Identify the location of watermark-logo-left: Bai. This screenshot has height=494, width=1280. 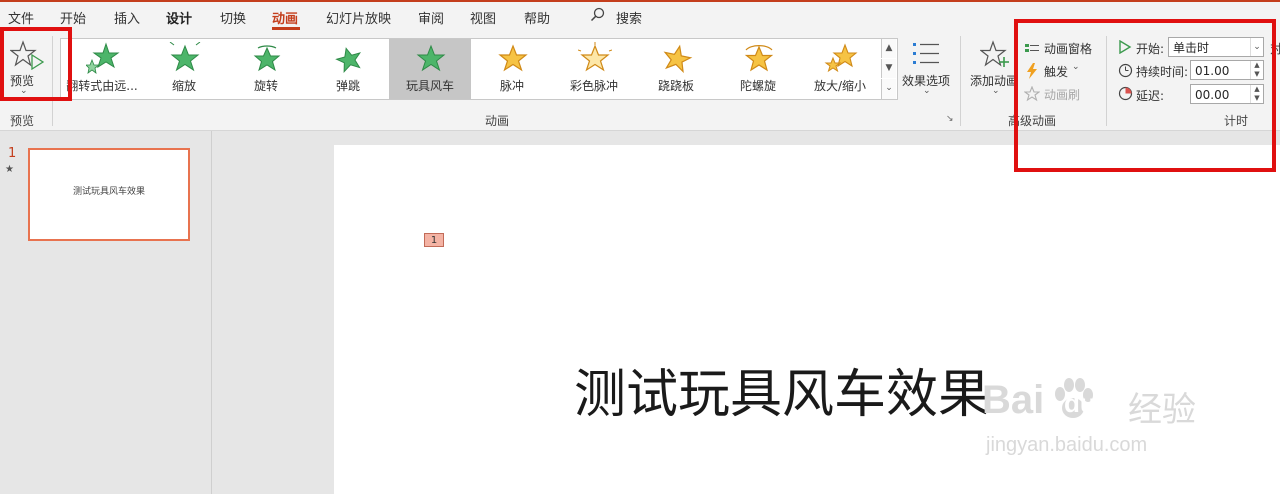
(1013, 400).